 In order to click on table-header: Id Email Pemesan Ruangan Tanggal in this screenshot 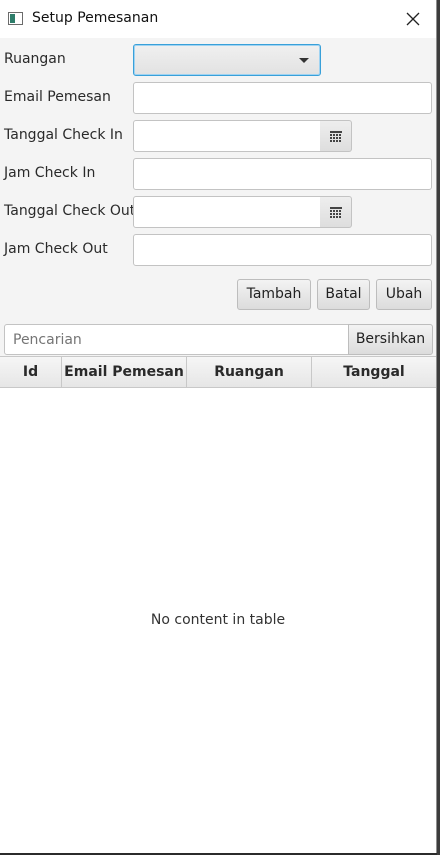, I will do `click(218, 372)`.